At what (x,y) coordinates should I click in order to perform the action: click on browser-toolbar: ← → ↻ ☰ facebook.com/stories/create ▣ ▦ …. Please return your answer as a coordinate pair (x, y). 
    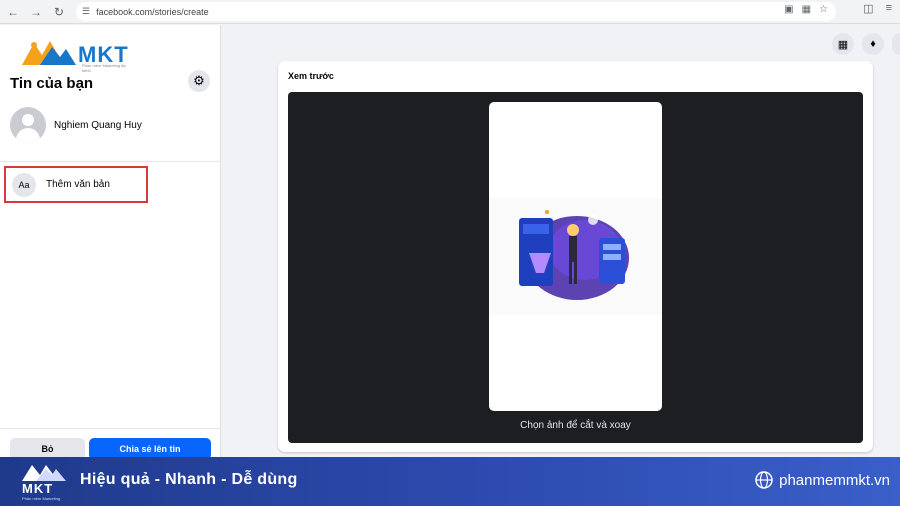
    Looking at the image, I should click on (450, 12).